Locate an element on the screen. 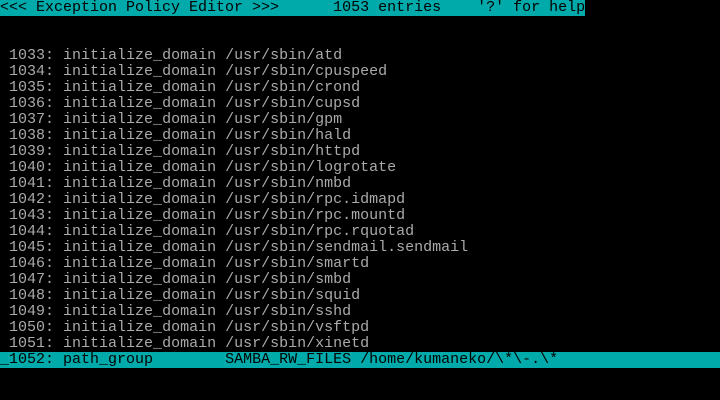 The height and width of the screenshot is (400, 720). entry-row: 1047: initialize_domain /usr/sbin/smbd is located at coordinates (175, 280).